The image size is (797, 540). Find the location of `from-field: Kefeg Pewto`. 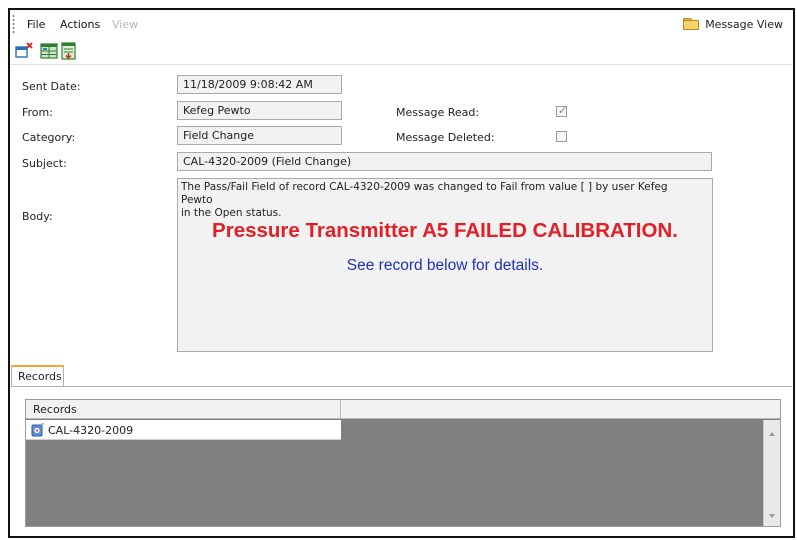

from-field: Kefeg Pewto is located at coordinates (259, 110).